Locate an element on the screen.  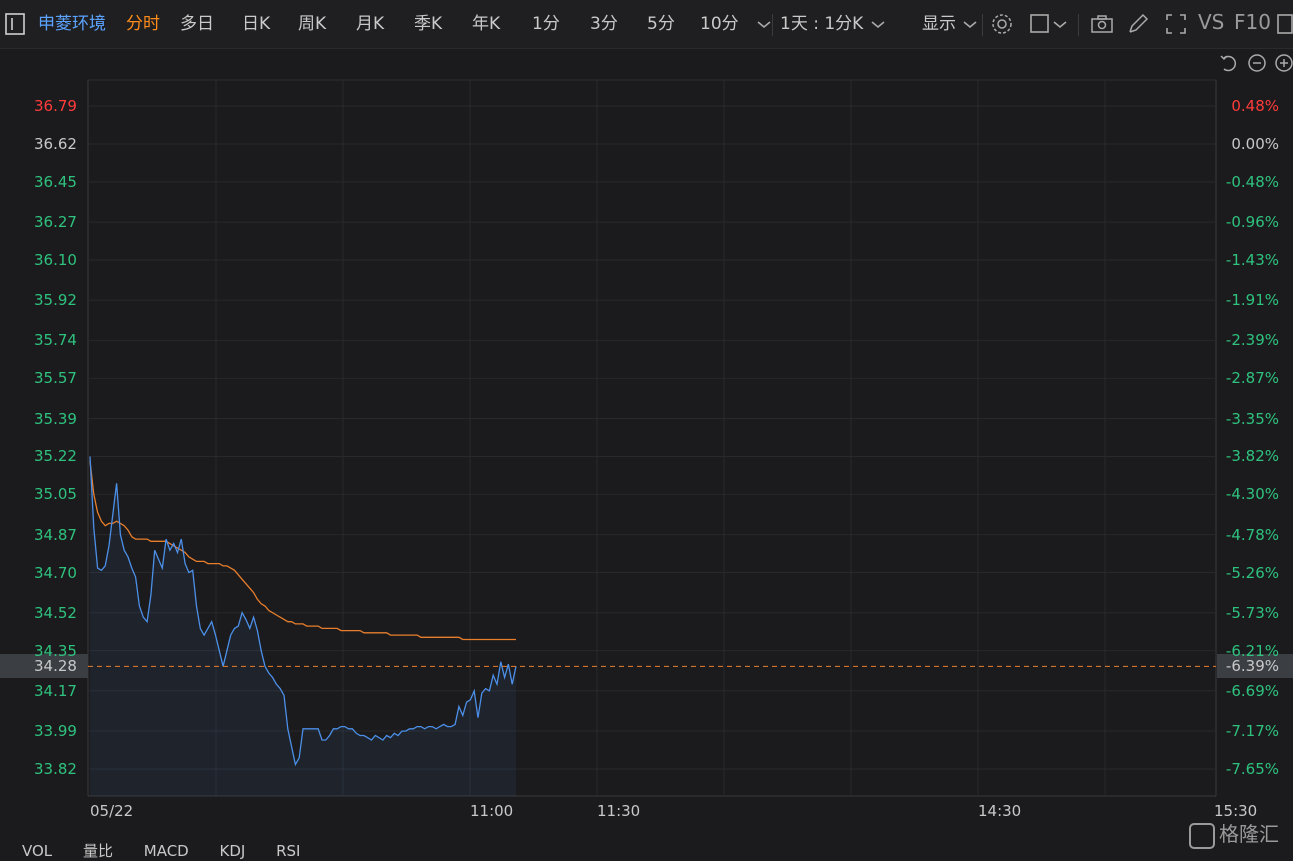
y-tick-left: 36.45 is located at coordinates (55, 181).